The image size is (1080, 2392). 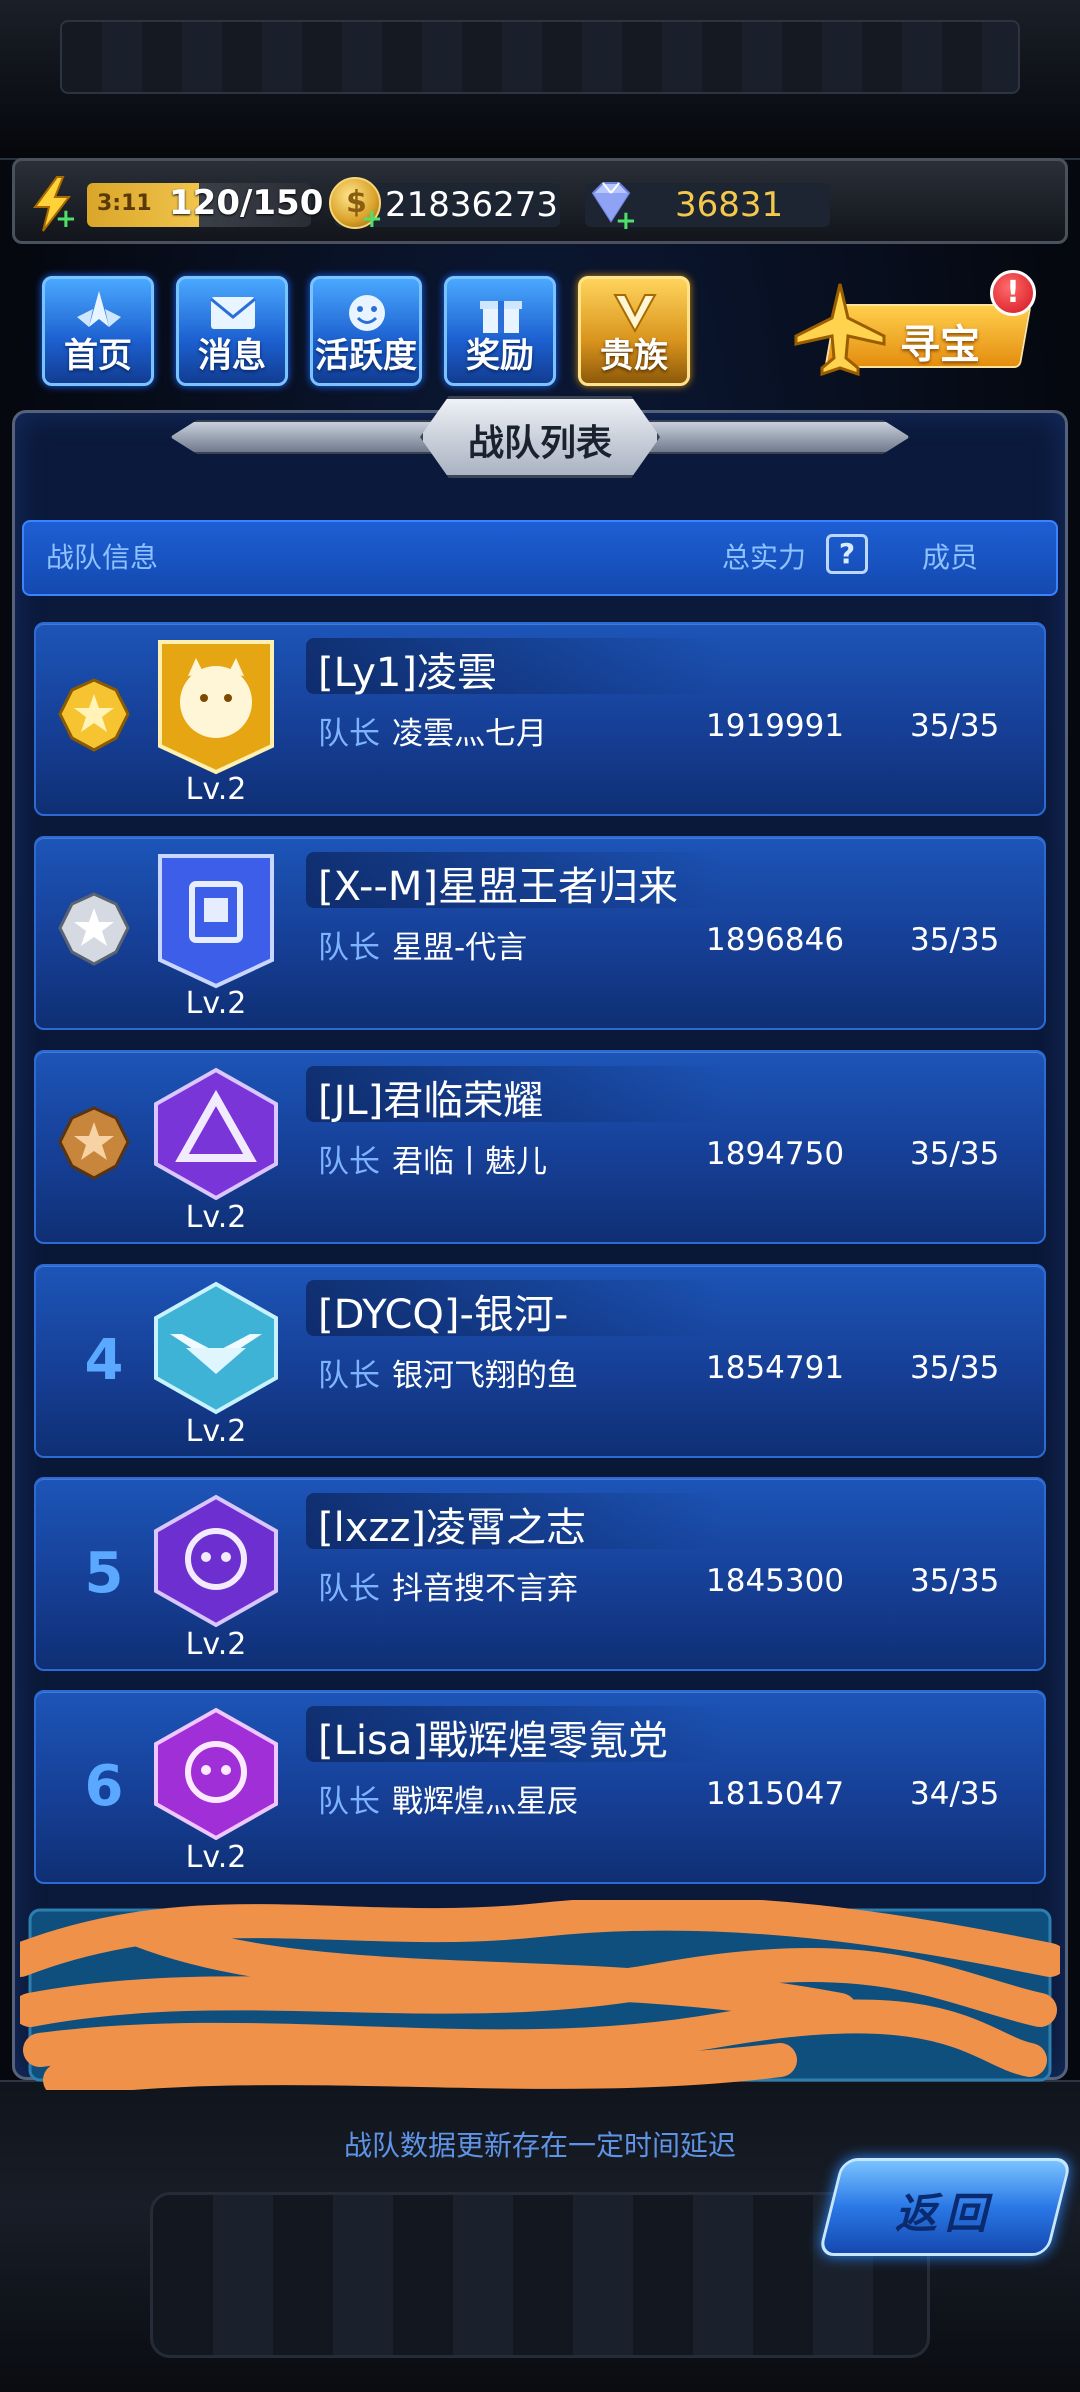 I want to click on team-power: 1845300, so click(x=775, y=1581).